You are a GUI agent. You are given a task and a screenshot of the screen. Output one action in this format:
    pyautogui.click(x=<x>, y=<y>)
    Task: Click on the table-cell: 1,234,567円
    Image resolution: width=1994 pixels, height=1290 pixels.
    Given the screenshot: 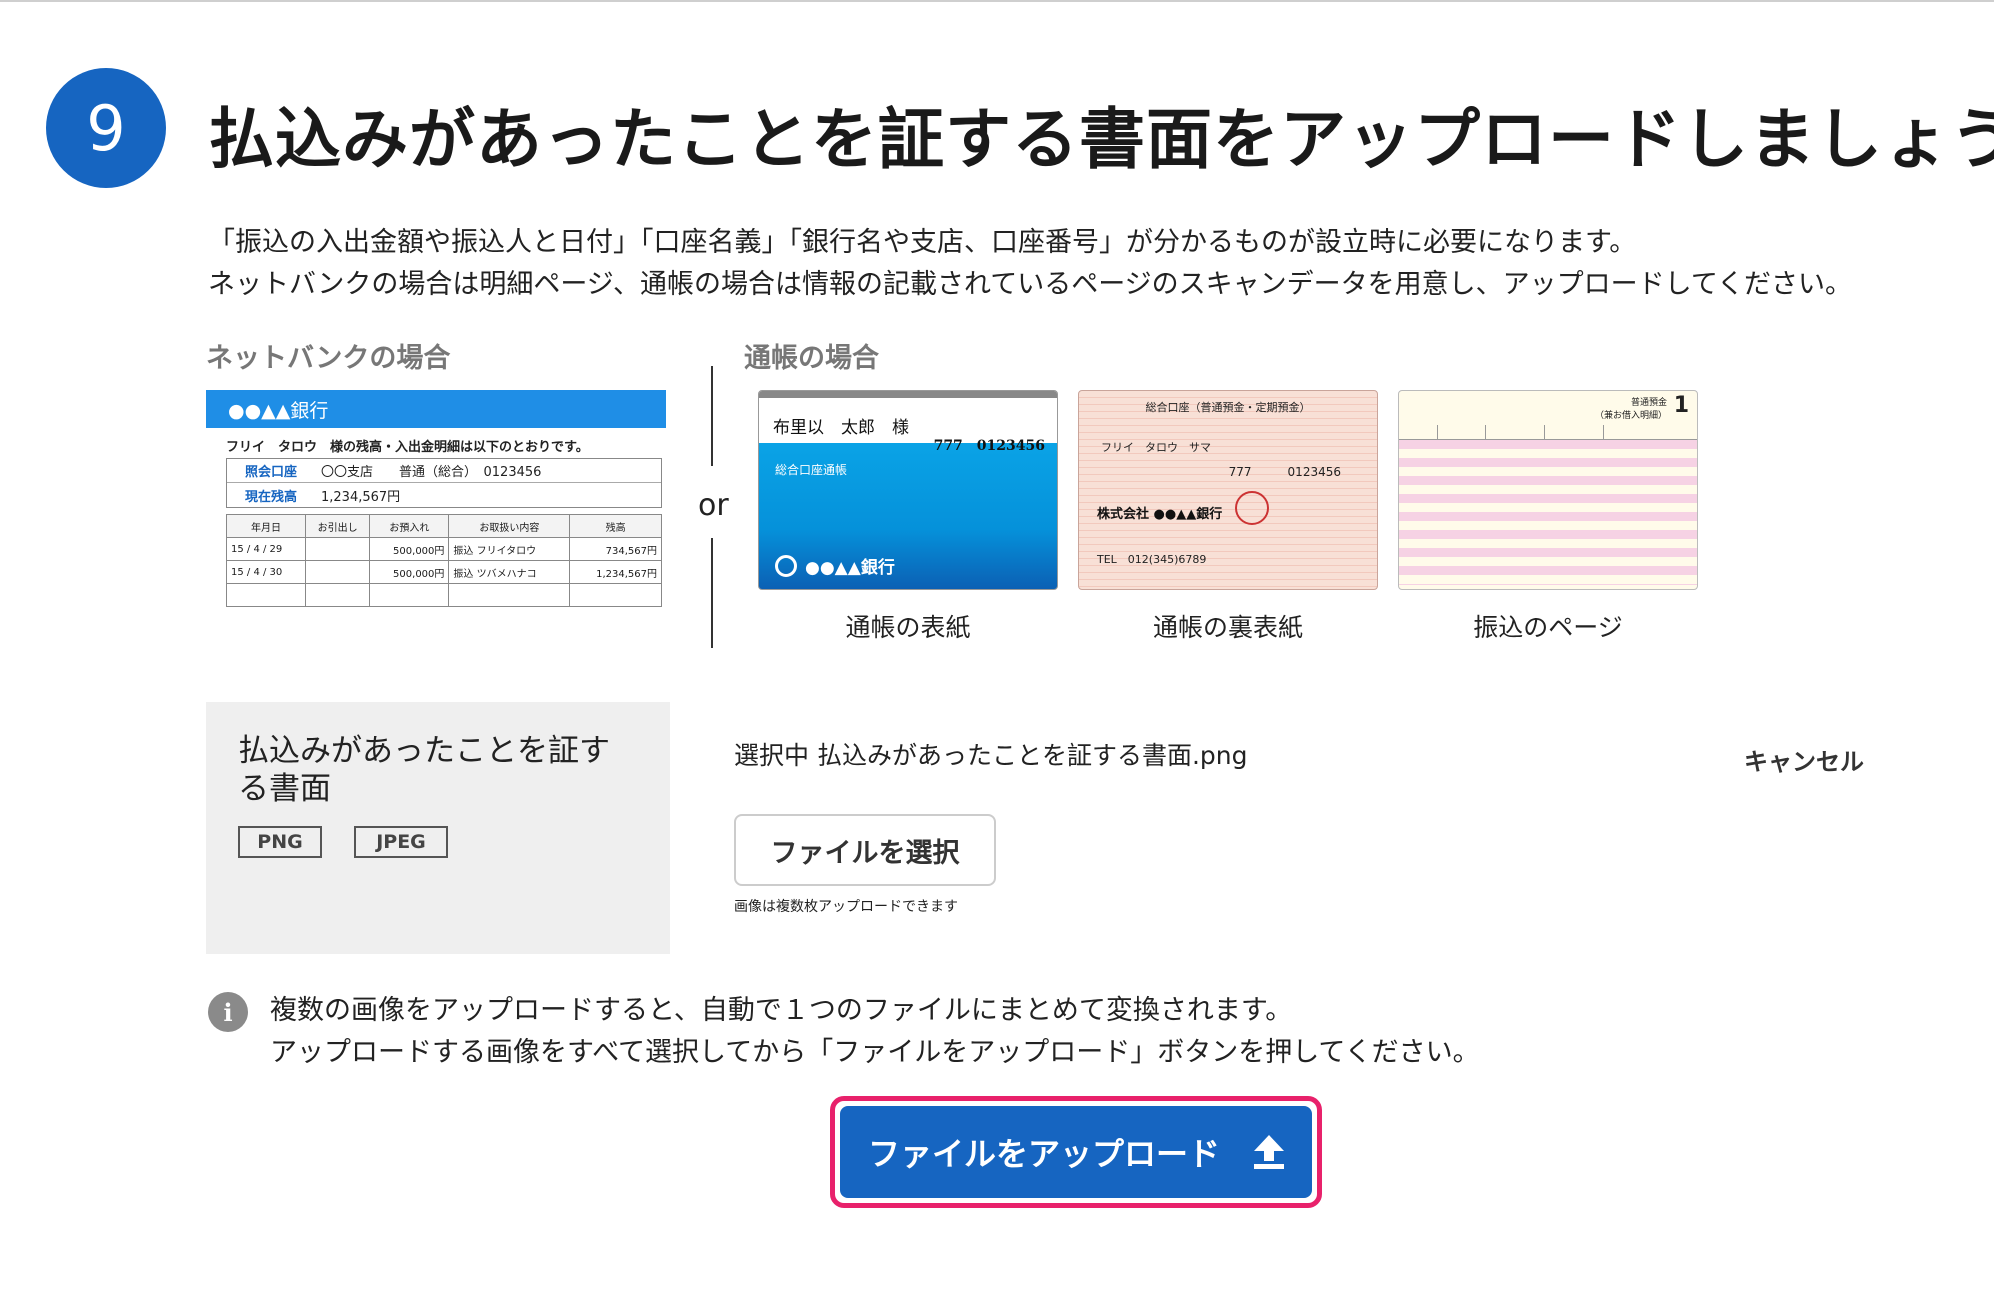 What is the action you would take?
    pyautogui.click(x=615, y=572)
    